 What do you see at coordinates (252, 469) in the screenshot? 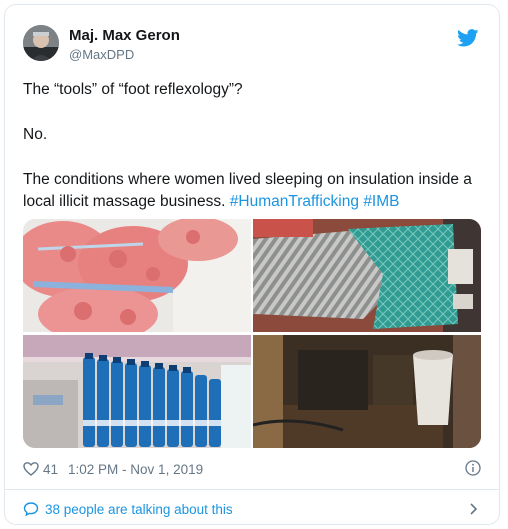
I see `tweet-meta: 41 1:02 PM - Nov 1, 2019` at bounding box center [252, 469].